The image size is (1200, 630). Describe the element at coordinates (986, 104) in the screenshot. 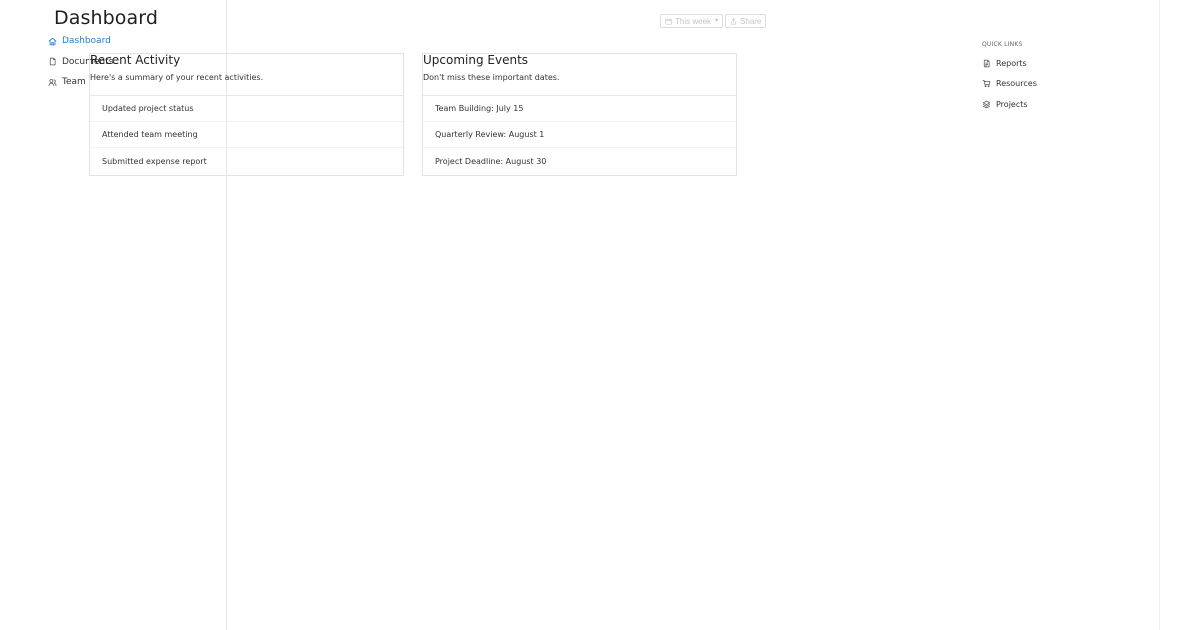

I see `layers-icon` at that location.